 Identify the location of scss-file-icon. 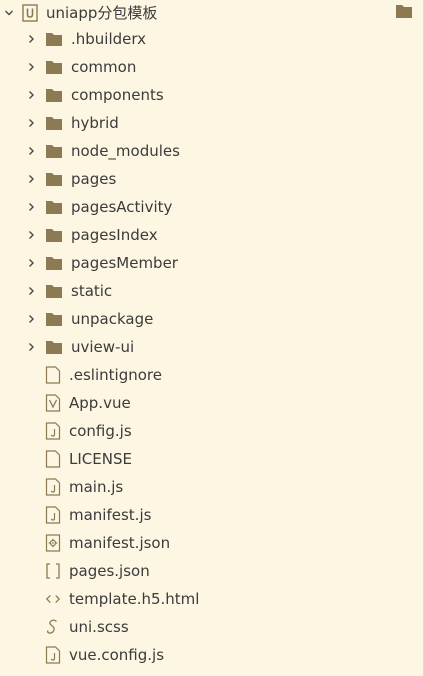
(53, 627).